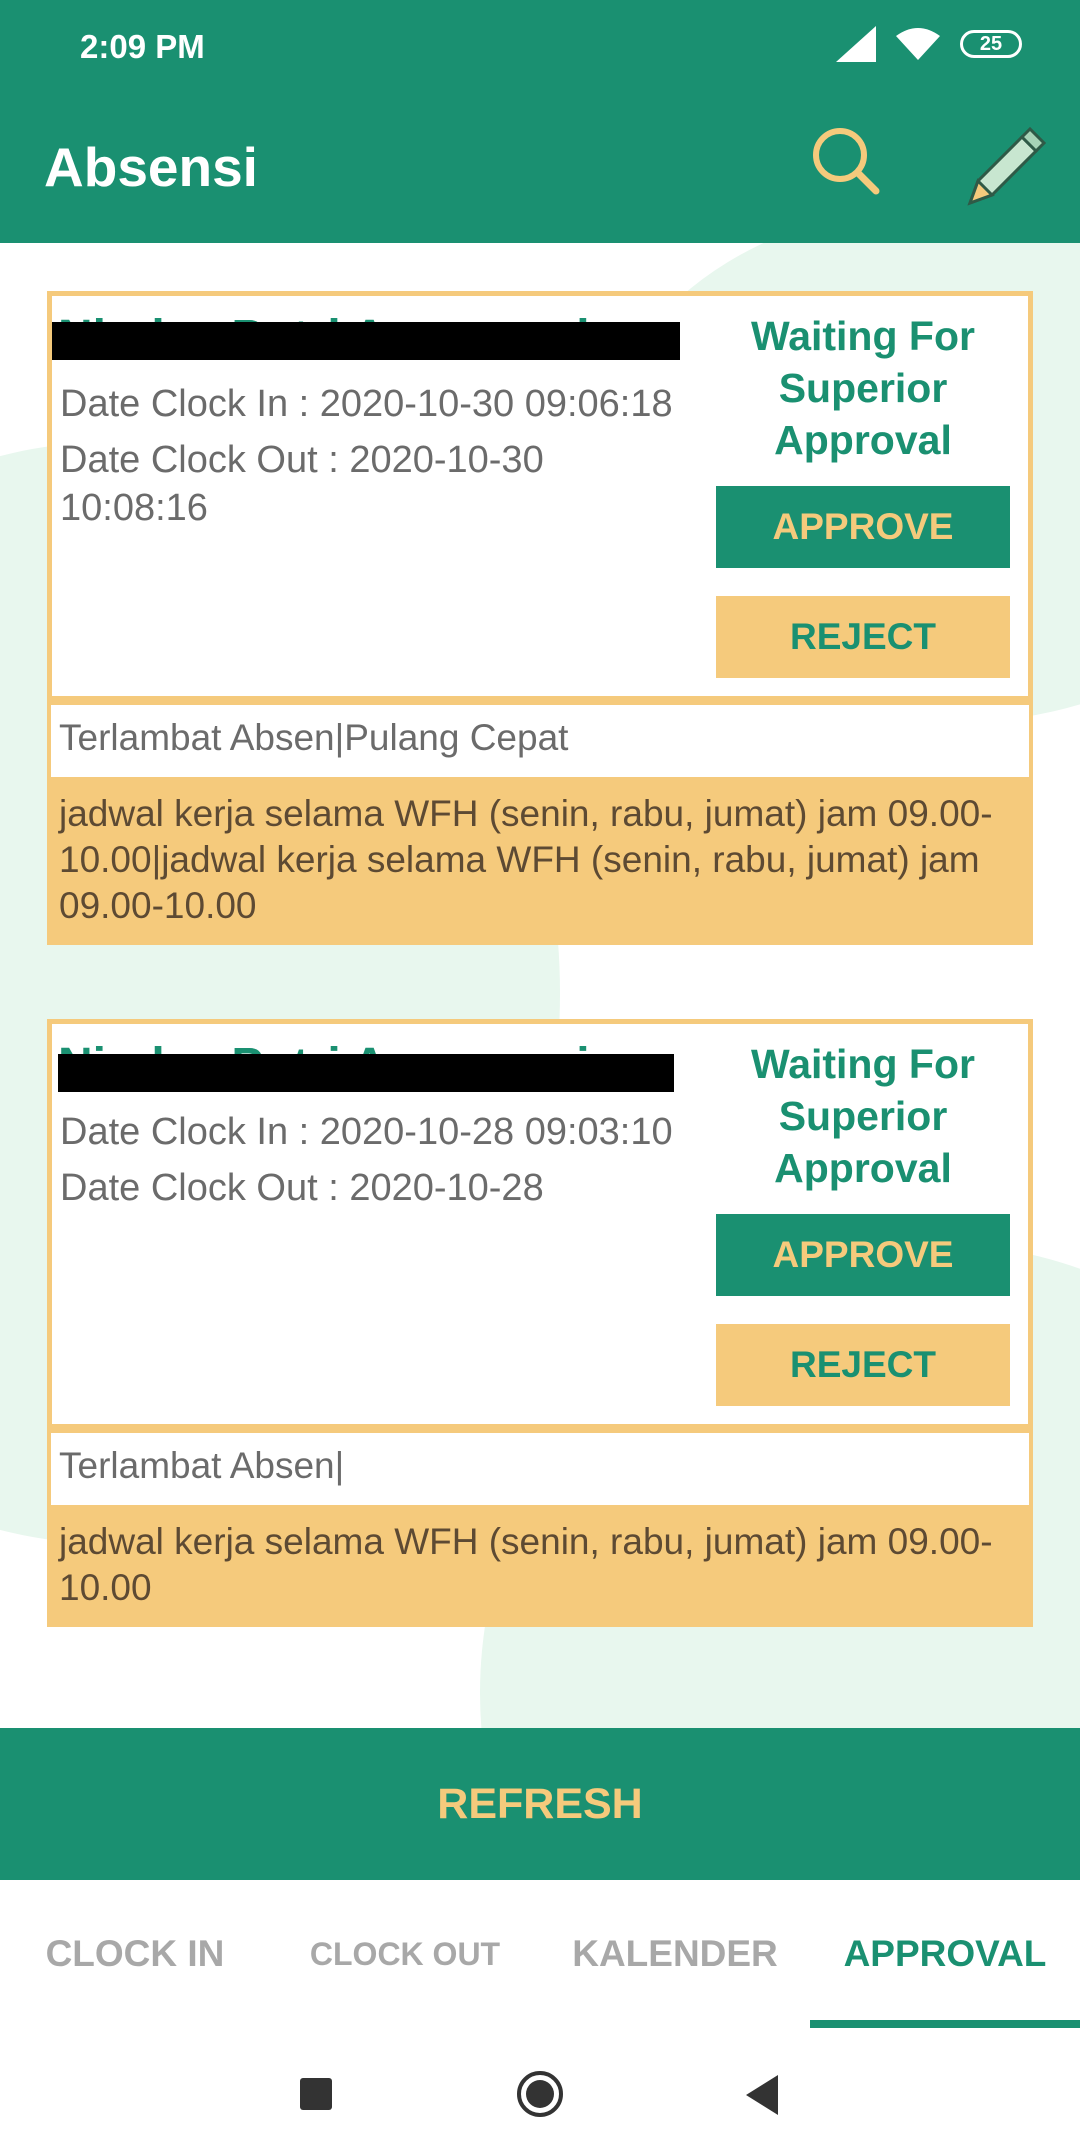 This screenshot has width=1080, height=2156. I want to click on back-icon, so click(762, 2095).